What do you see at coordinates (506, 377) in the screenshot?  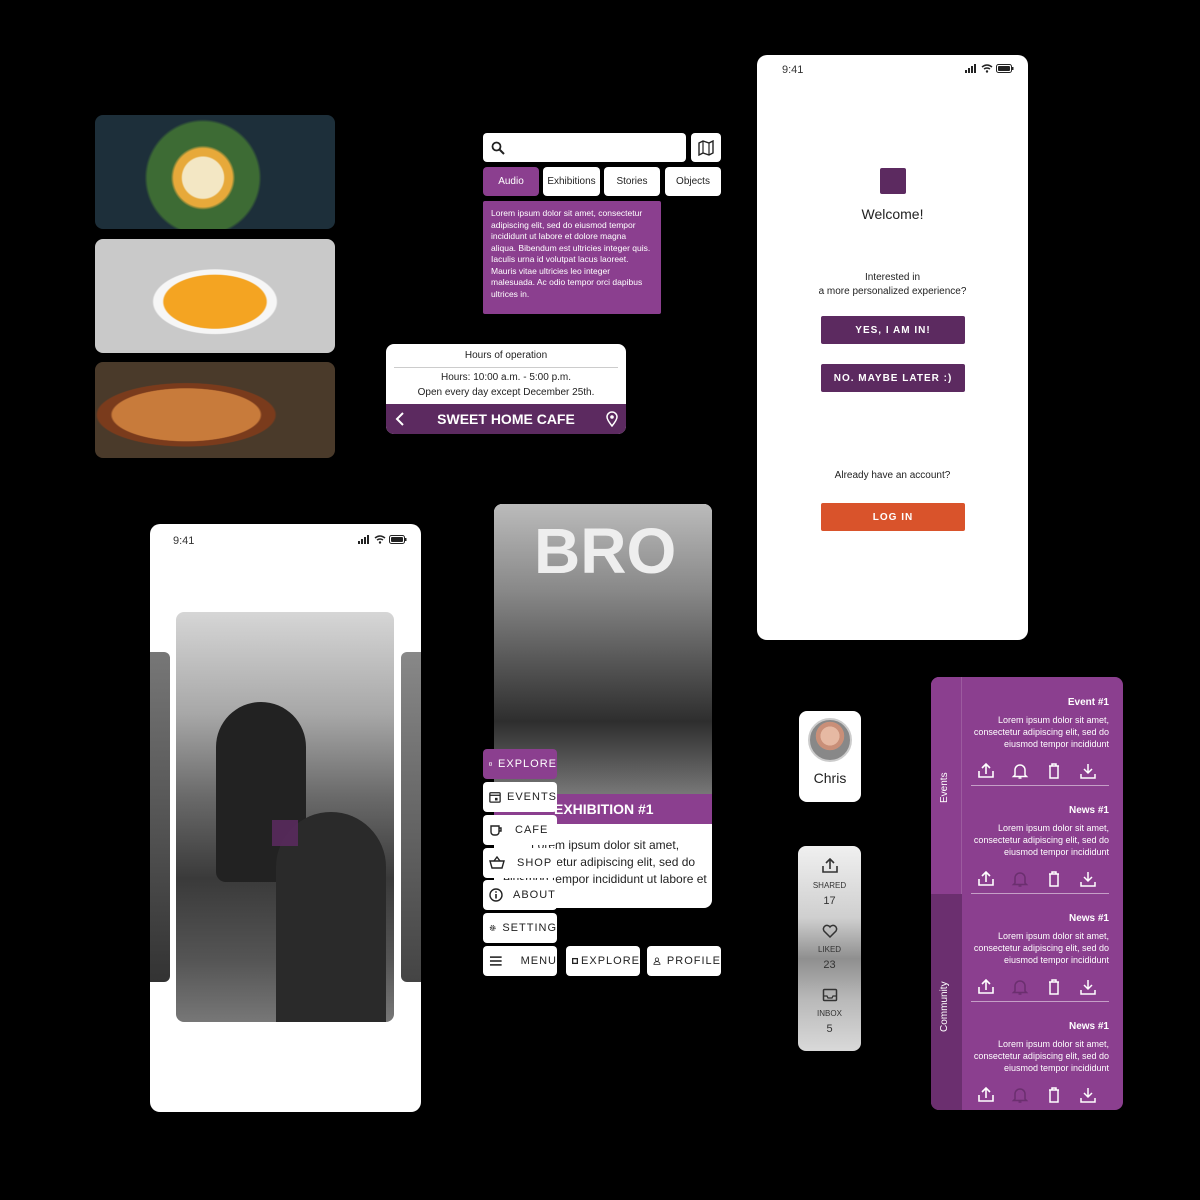 I see `cafe-hours: Hours: 10:00 a.m. - 5:00 p.m.` at bounding box center [506, 377].